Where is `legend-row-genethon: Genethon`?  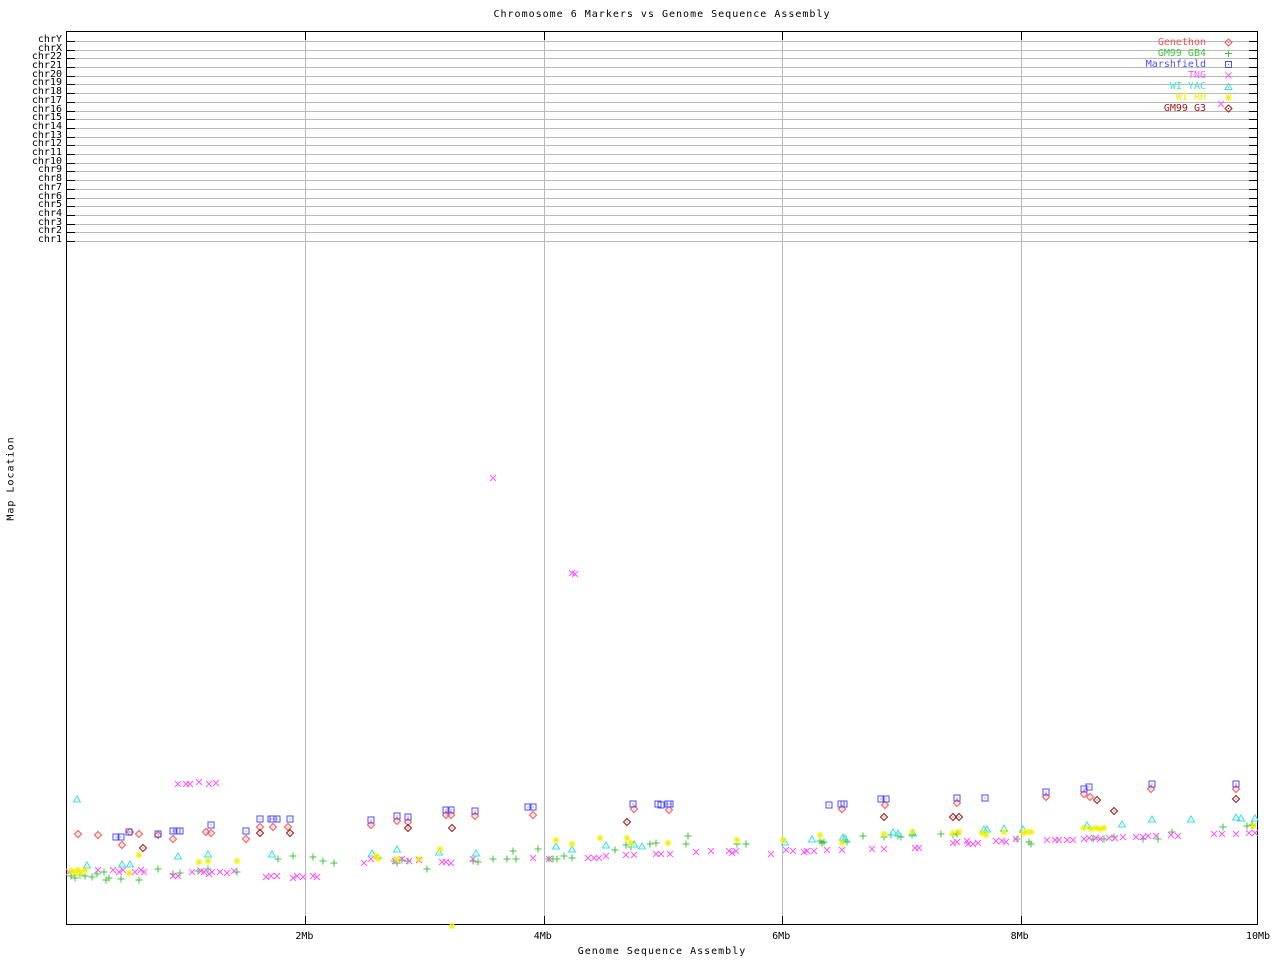 legend-row-genethon: Genethon is located at coordinates (640, 42).